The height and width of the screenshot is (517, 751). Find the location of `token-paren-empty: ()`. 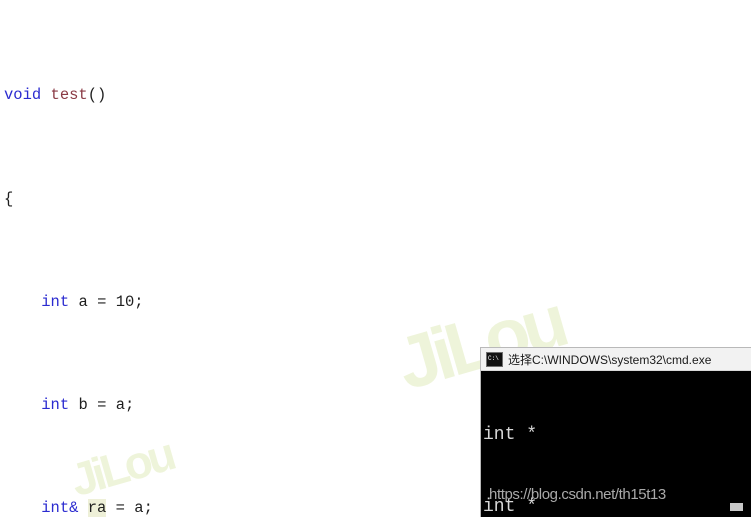

token-paren-empty: () is located at coordinates (97, 95).